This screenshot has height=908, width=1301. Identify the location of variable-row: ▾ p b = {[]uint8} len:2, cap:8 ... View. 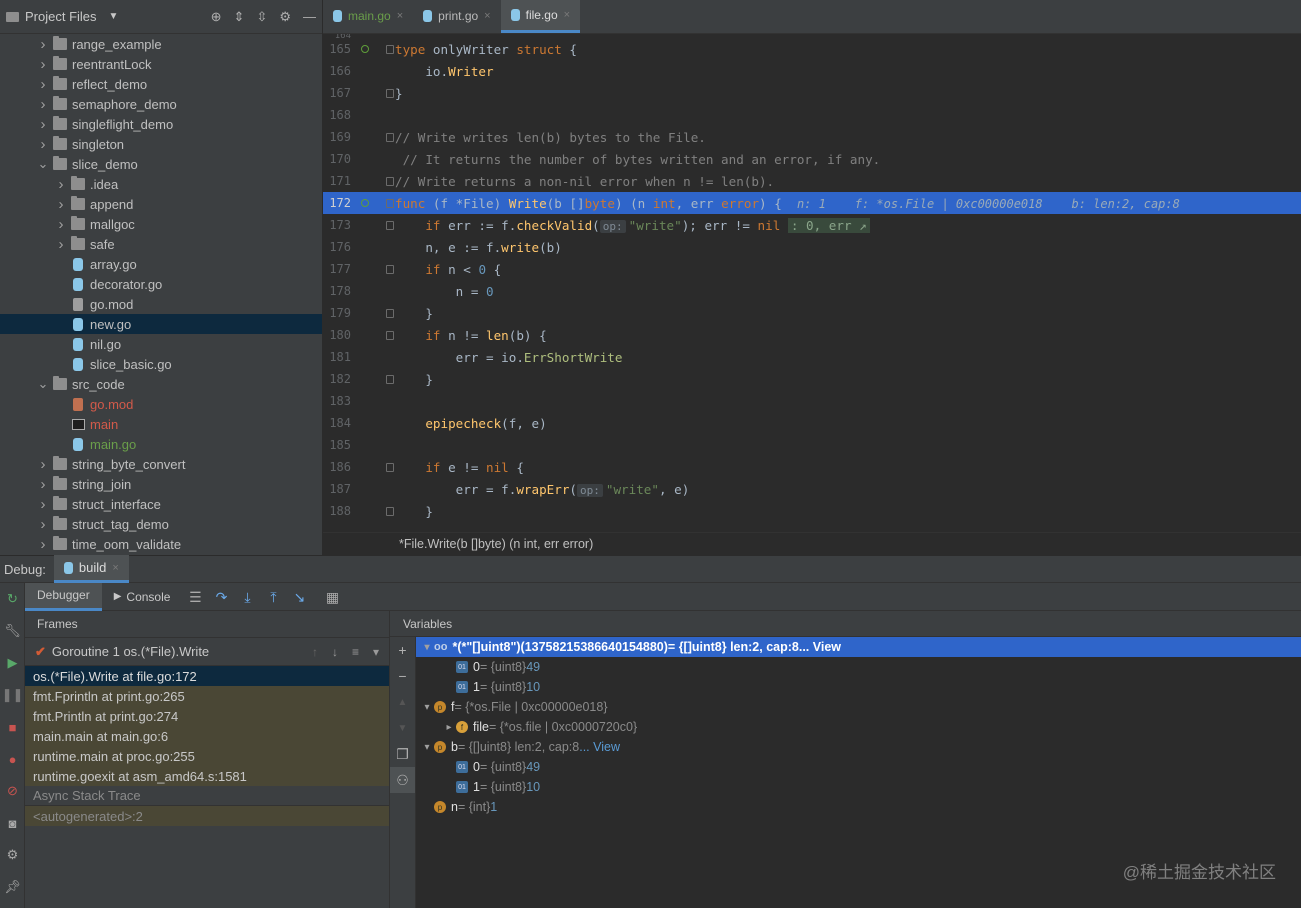
(858, 747).